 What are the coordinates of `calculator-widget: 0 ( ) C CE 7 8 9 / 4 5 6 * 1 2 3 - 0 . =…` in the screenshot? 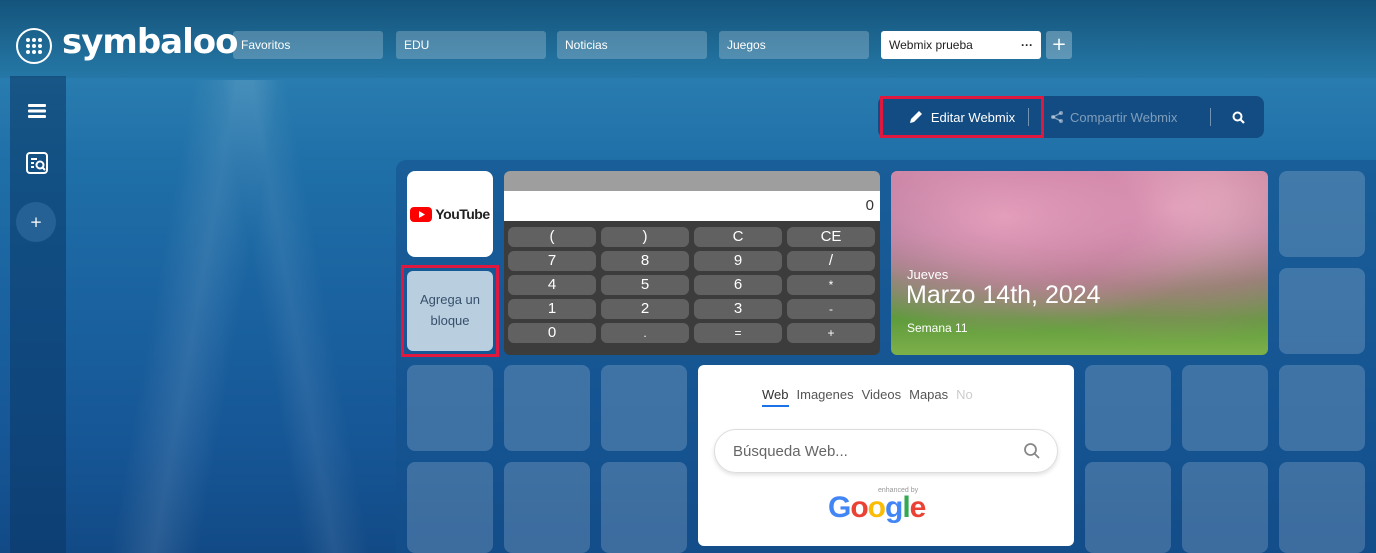 It's located at (692, 263).